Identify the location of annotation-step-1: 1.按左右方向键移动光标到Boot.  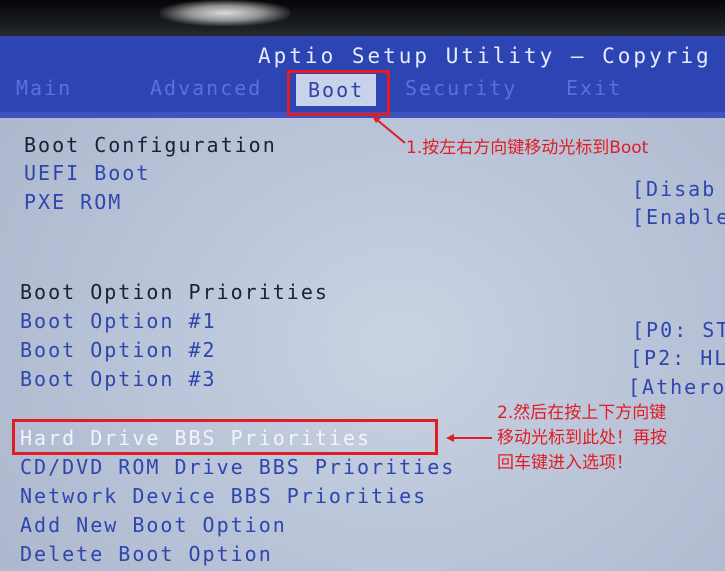
(527, 148).